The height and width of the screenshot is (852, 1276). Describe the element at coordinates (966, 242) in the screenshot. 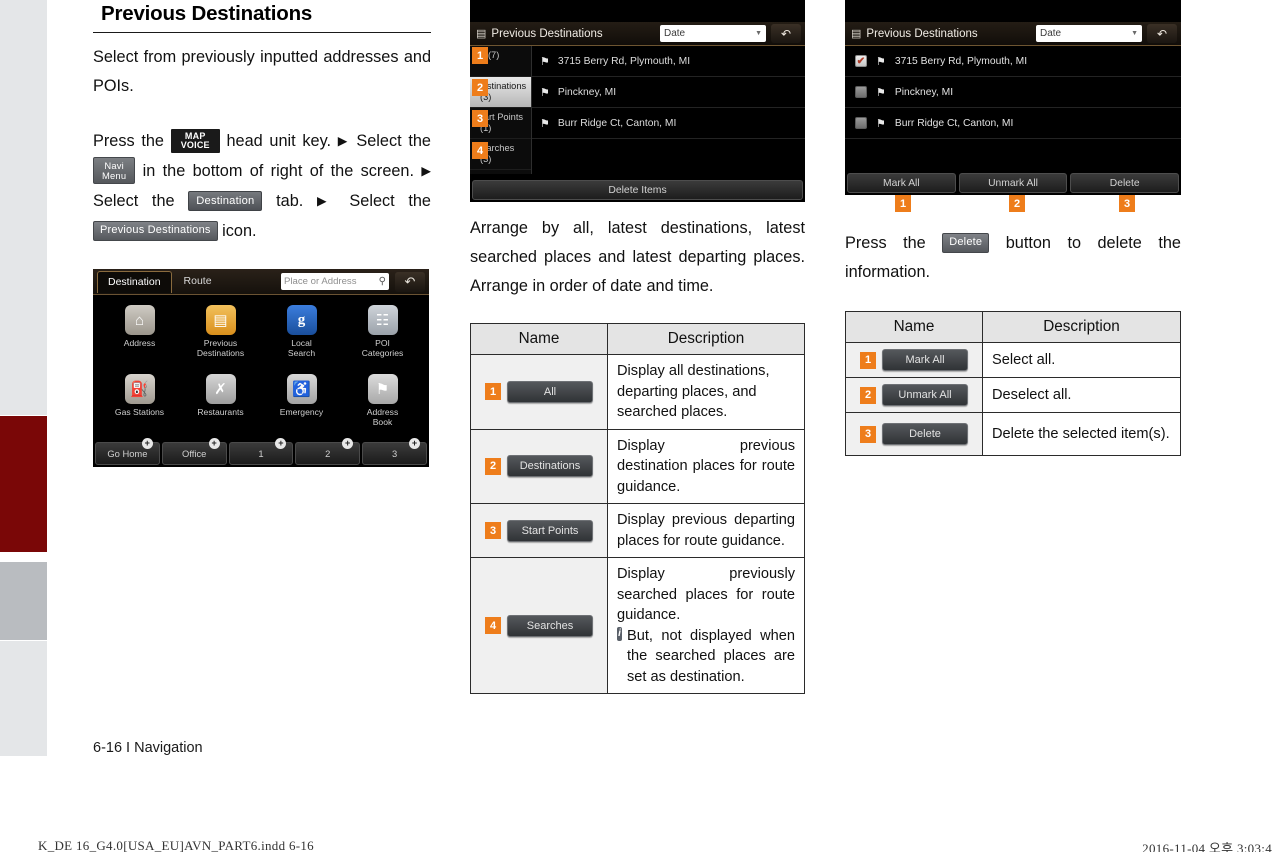

I see `delete-key: Delete` at that location.